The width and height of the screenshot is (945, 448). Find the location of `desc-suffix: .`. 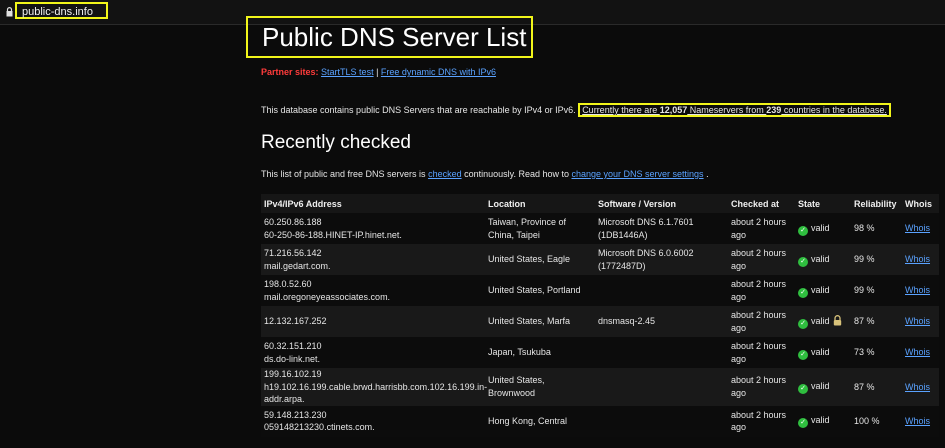

desc-suffix: . is located at coordinates (706, 174).